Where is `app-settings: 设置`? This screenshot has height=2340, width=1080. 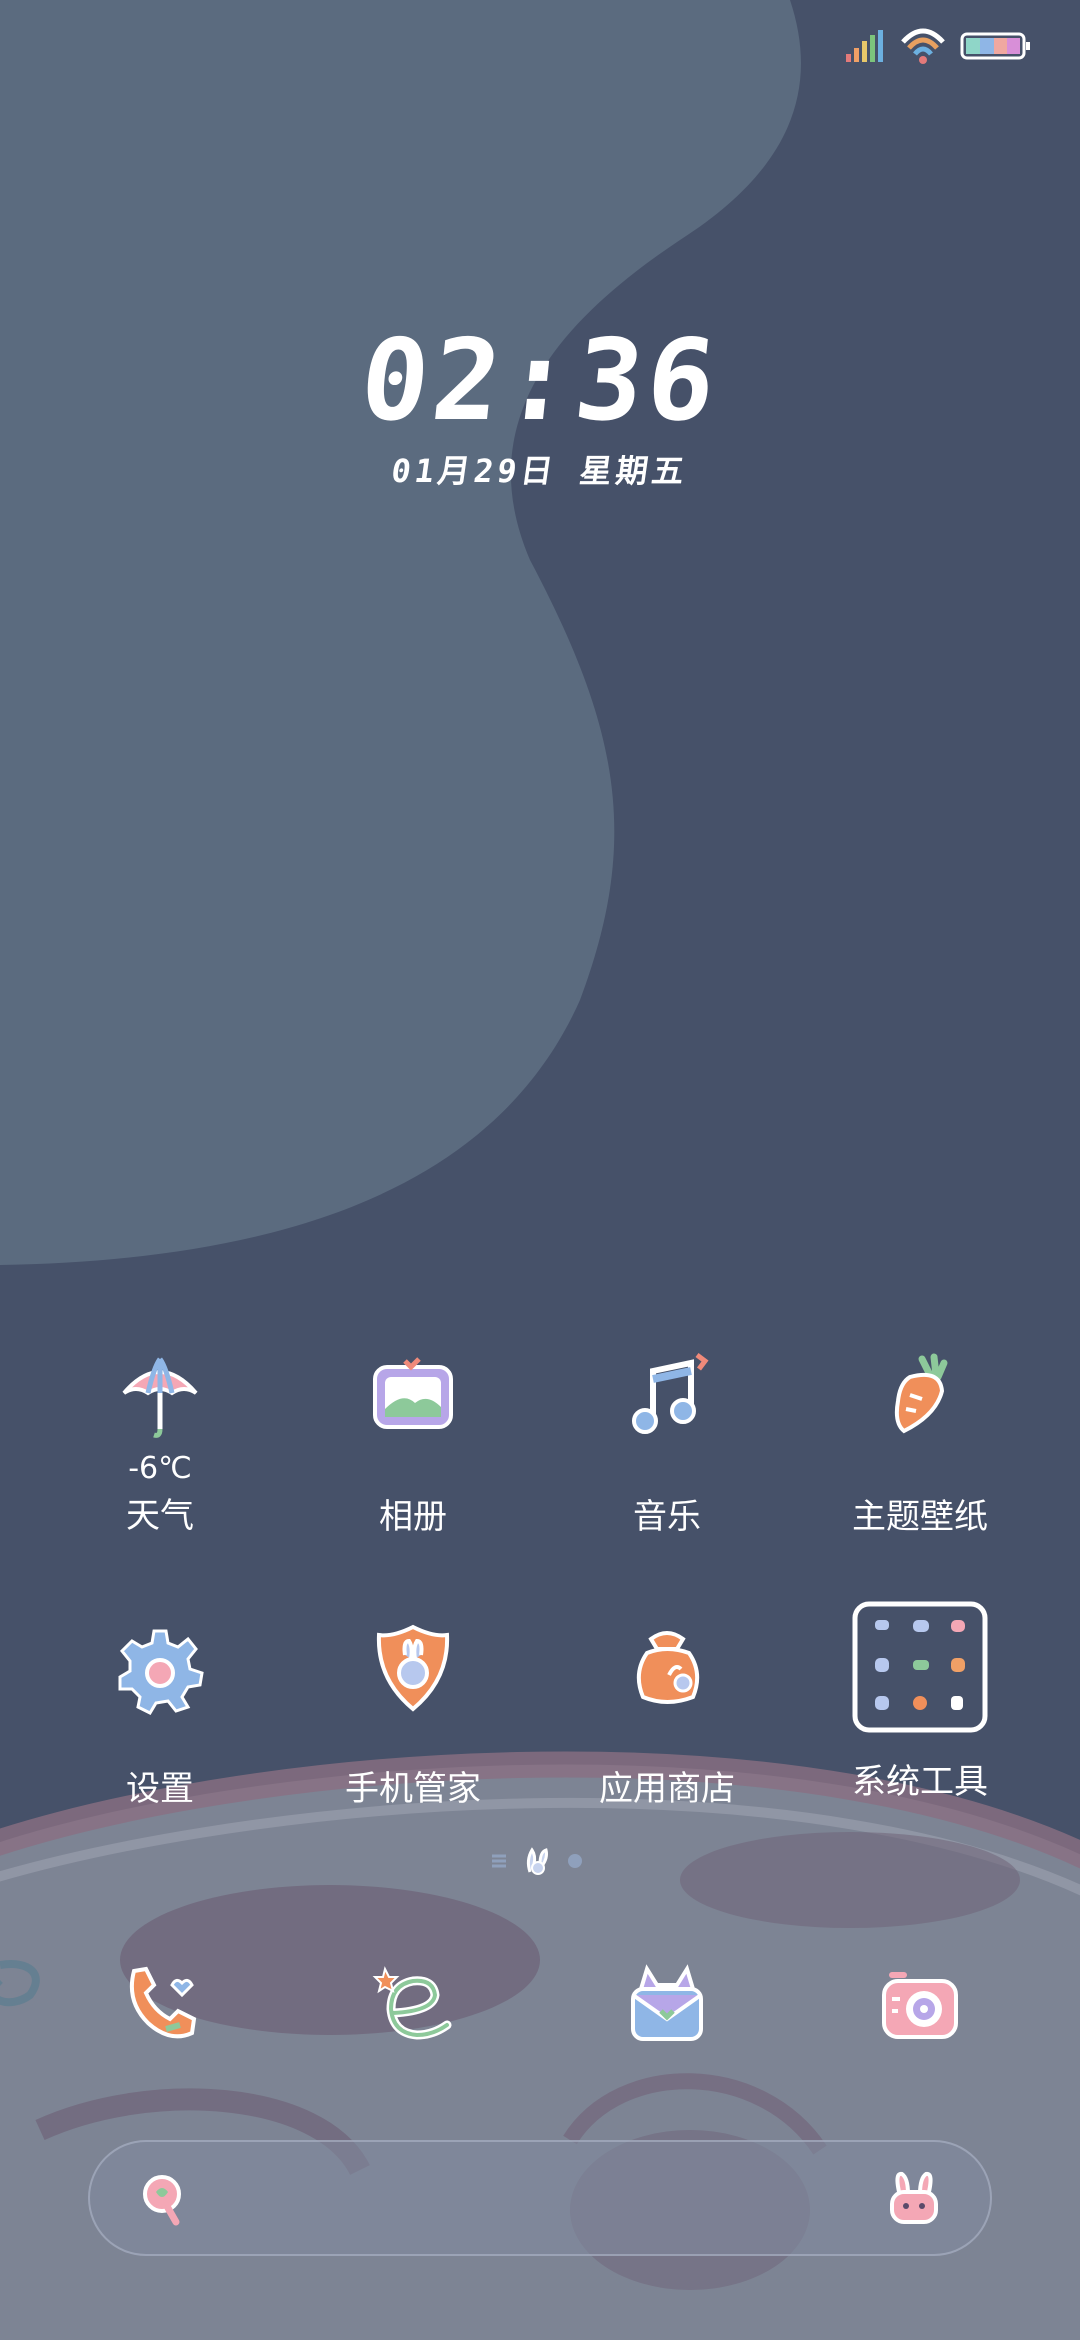 app-settings: 设置 is located at coordinates (160, 1713).